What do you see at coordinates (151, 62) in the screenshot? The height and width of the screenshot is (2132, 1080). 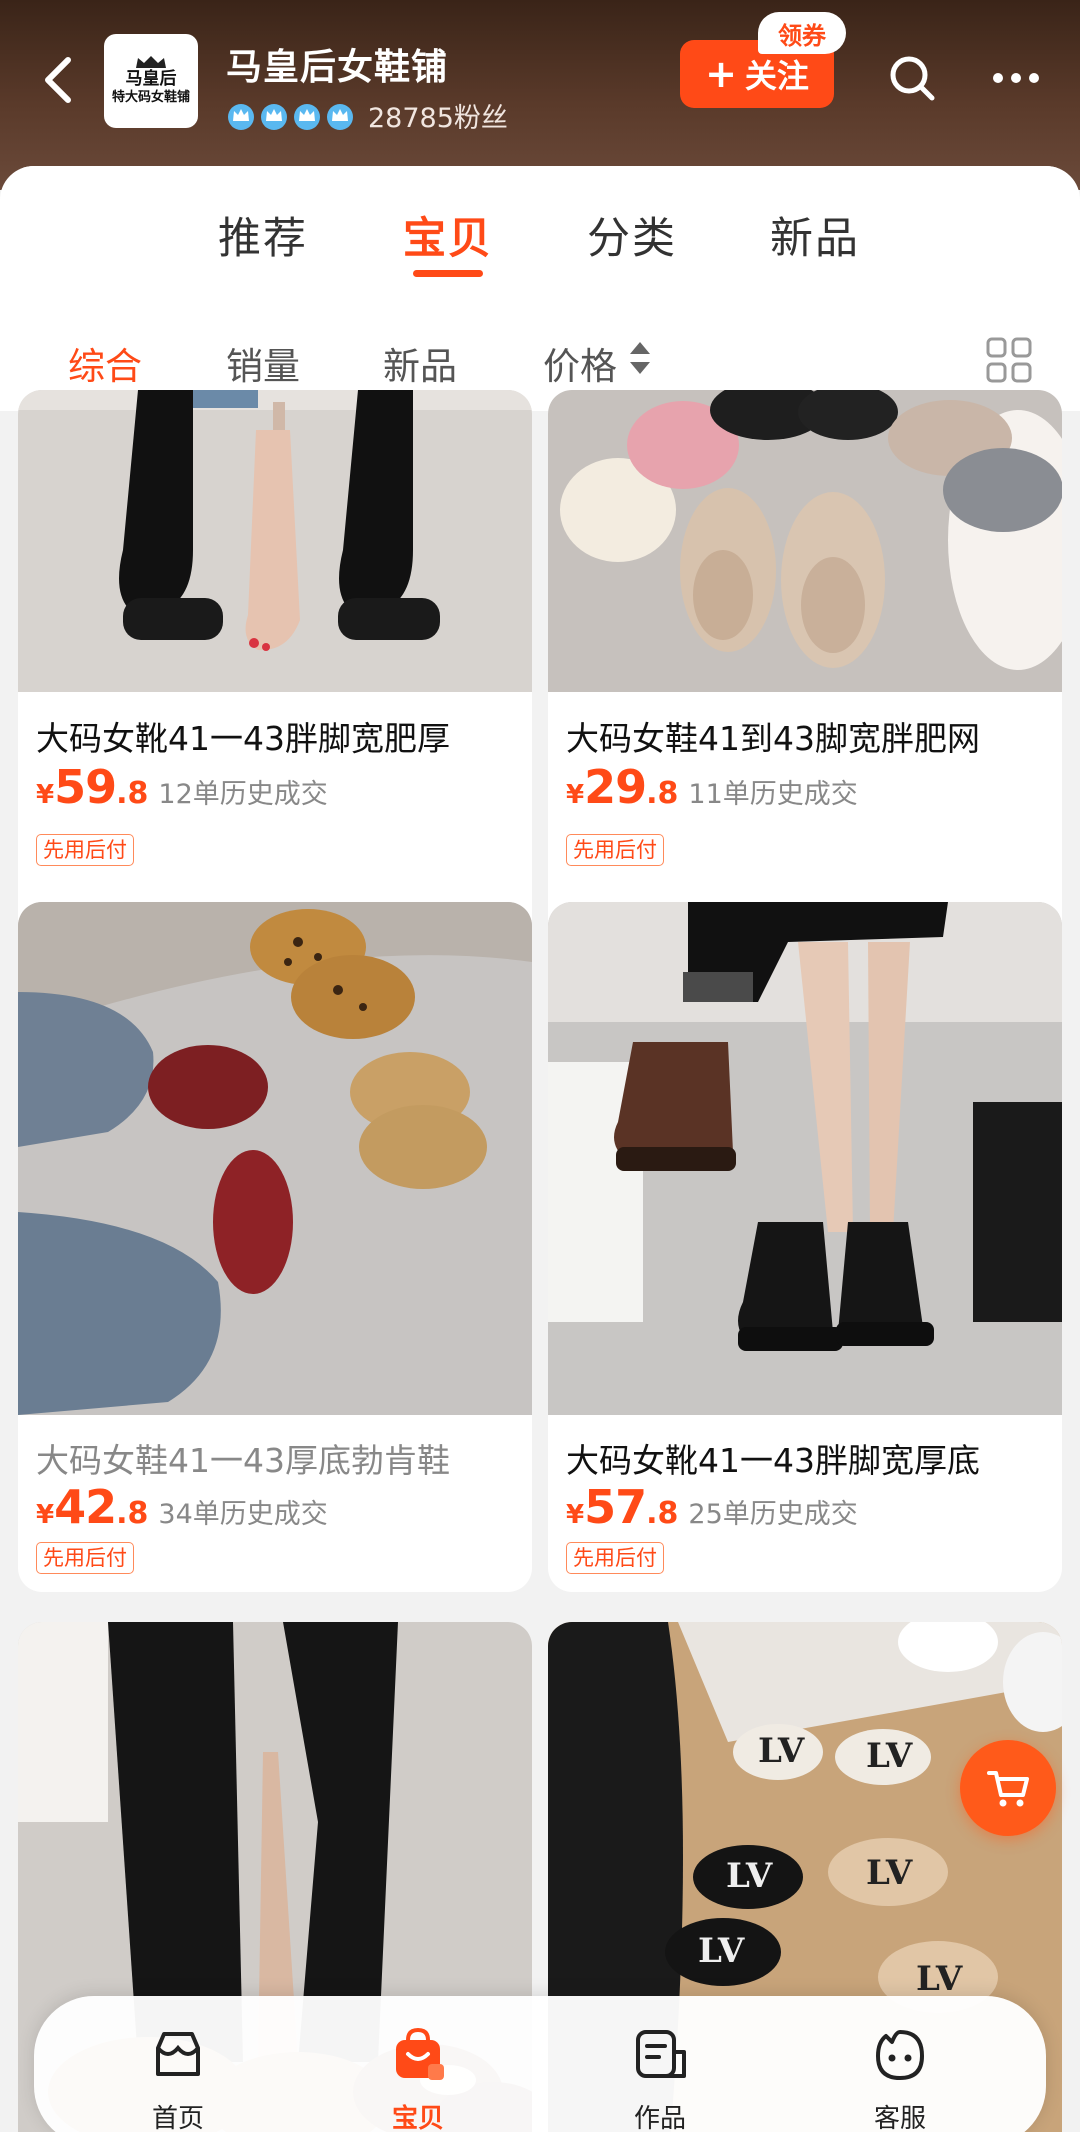 I see `crown-icon` at bounding box center [151, 62].